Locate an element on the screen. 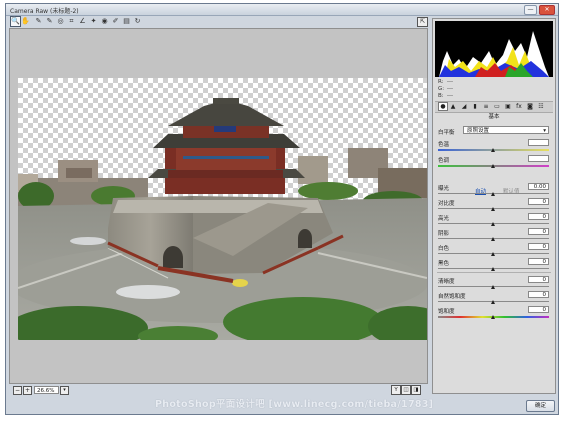  clarity-label: 清晰度 is located at coordinates (446, 282).